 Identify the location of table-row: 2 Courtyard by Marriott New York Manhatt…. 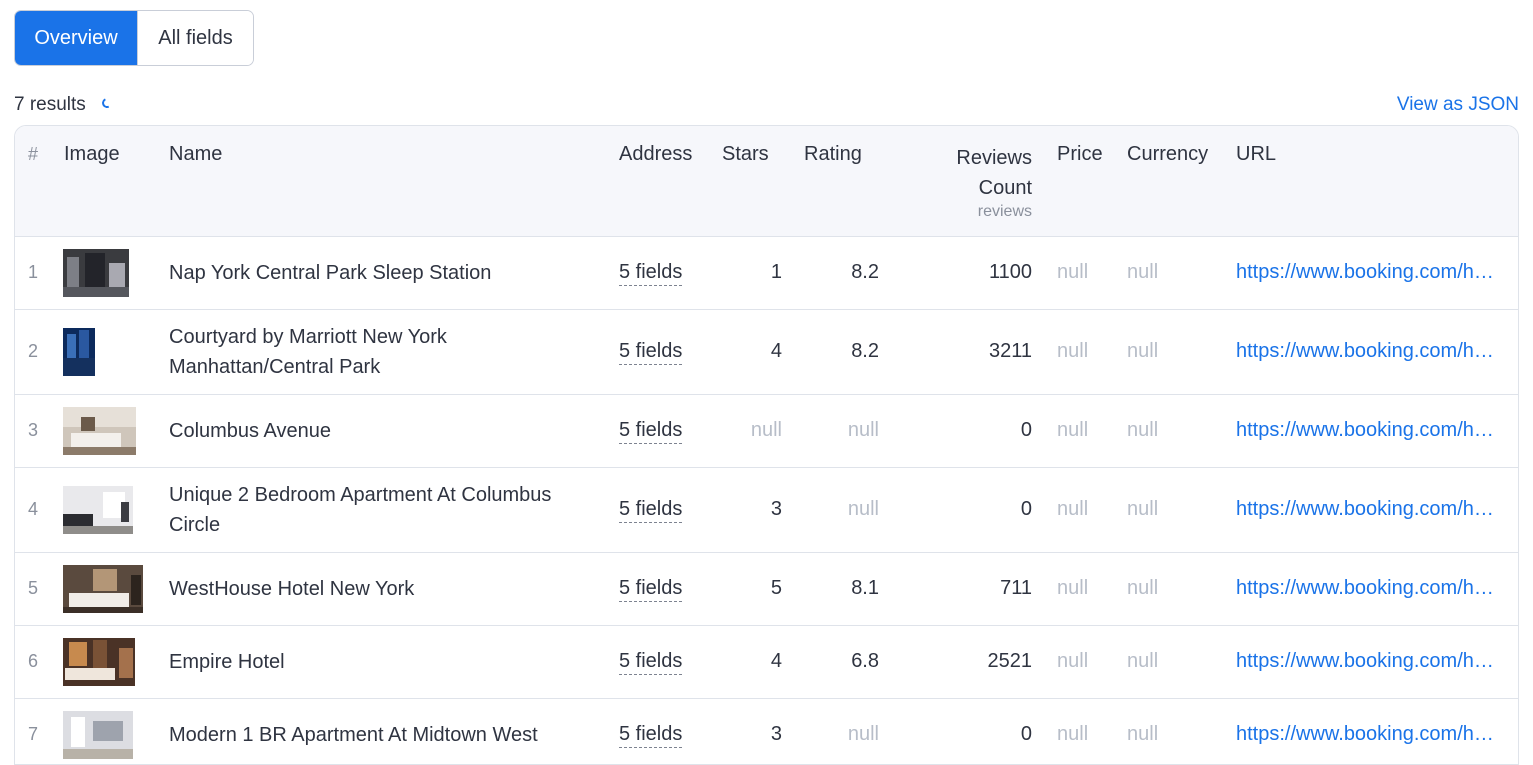
(766, 352).